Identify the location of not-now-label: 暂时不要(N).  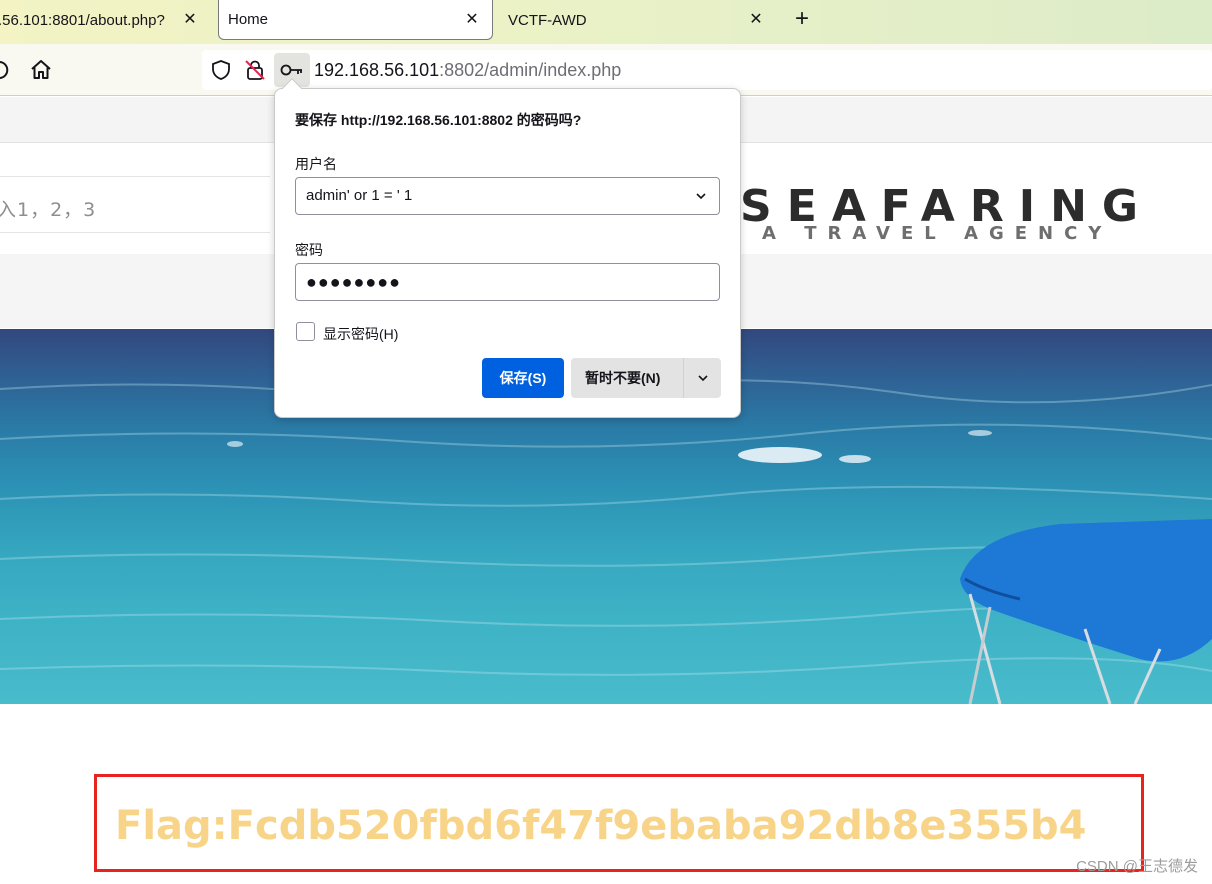
(623, 378).